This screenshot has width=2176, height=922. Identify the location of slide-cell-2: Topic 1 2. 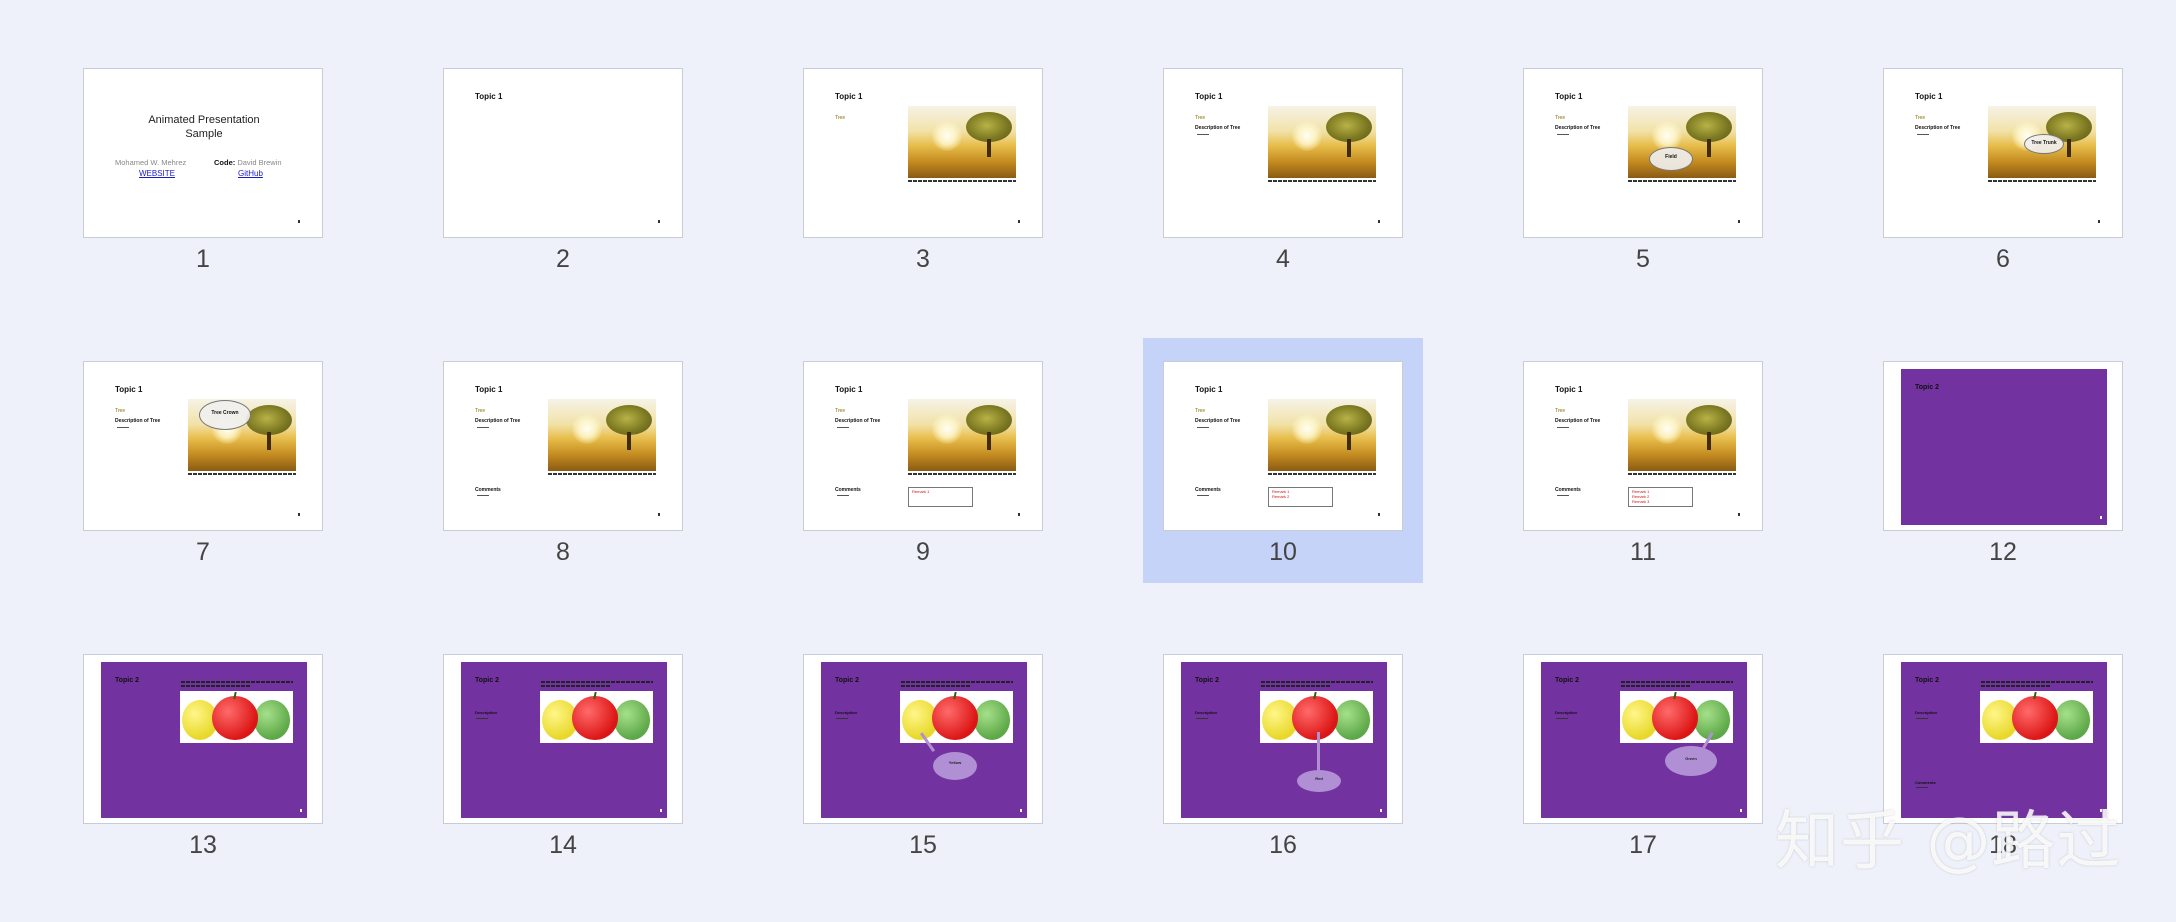
(563, 167).